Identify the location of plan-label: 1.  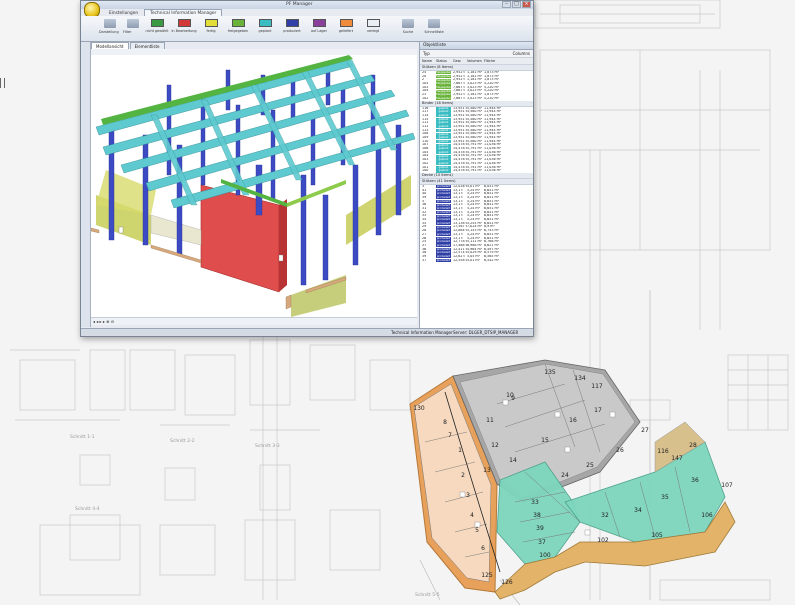
(460, 450).